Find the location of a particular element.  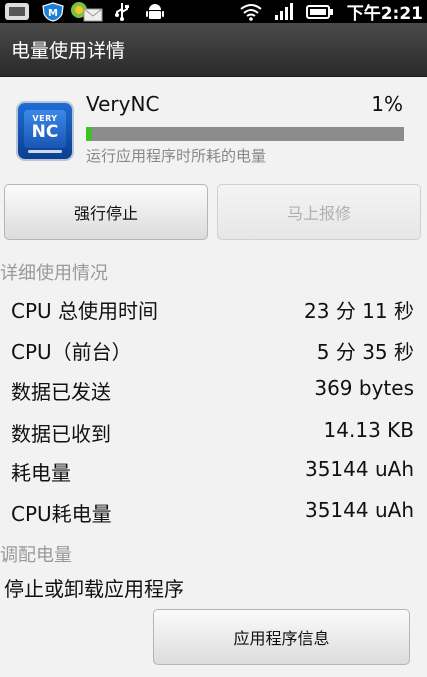

stop-uninstall-text: 停止或卸载应用程序 is located at coordinates (94, 589).